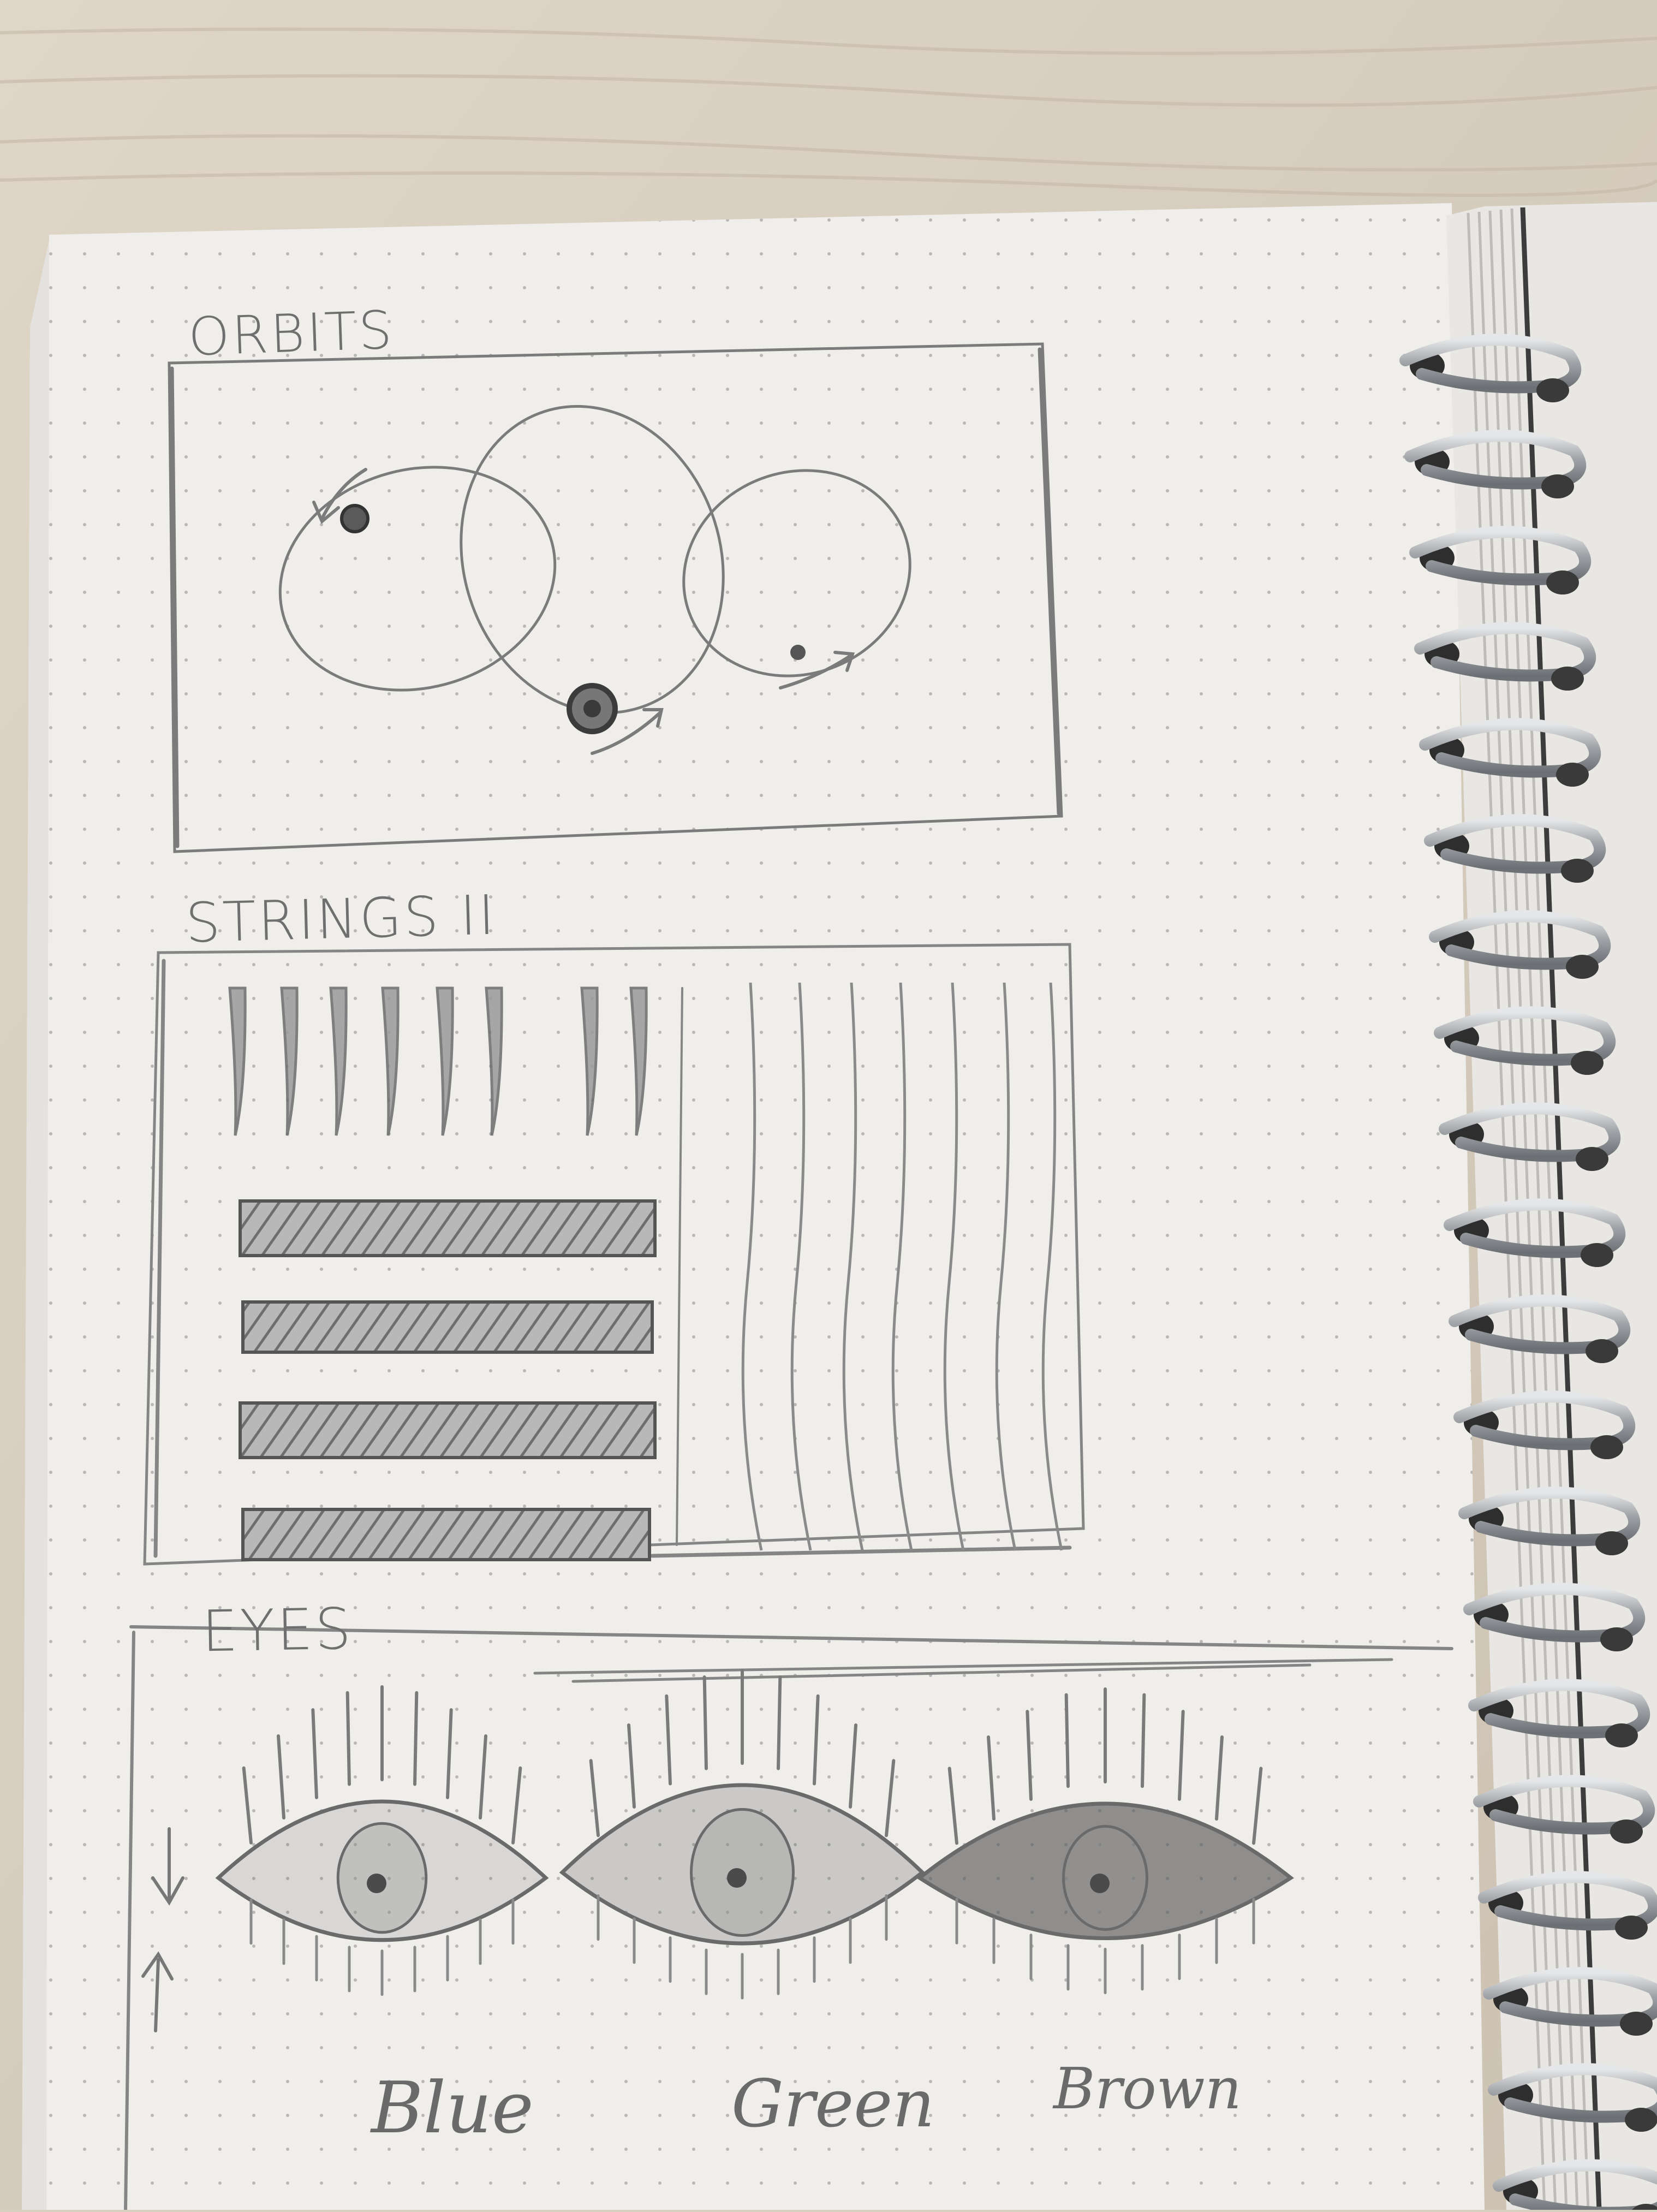 The image size is (1657, 2212). I want to click on eye-caption-brown: Brown, so click(1147, 2088).